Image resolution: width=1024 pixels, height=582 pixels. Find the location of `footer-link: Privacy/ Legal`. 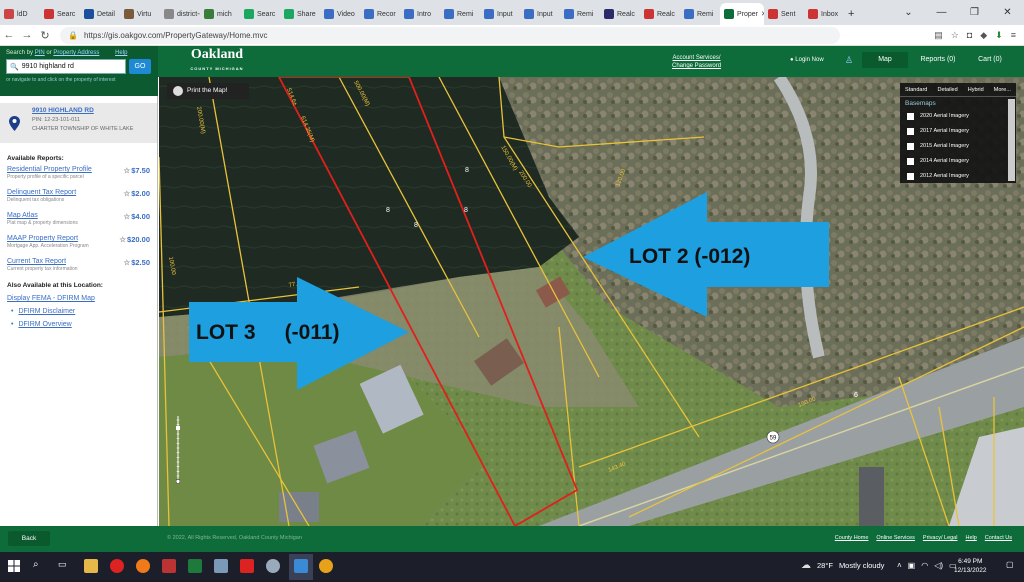

footer-link: Privacy/ Legal is located at coordinates (940, 538).